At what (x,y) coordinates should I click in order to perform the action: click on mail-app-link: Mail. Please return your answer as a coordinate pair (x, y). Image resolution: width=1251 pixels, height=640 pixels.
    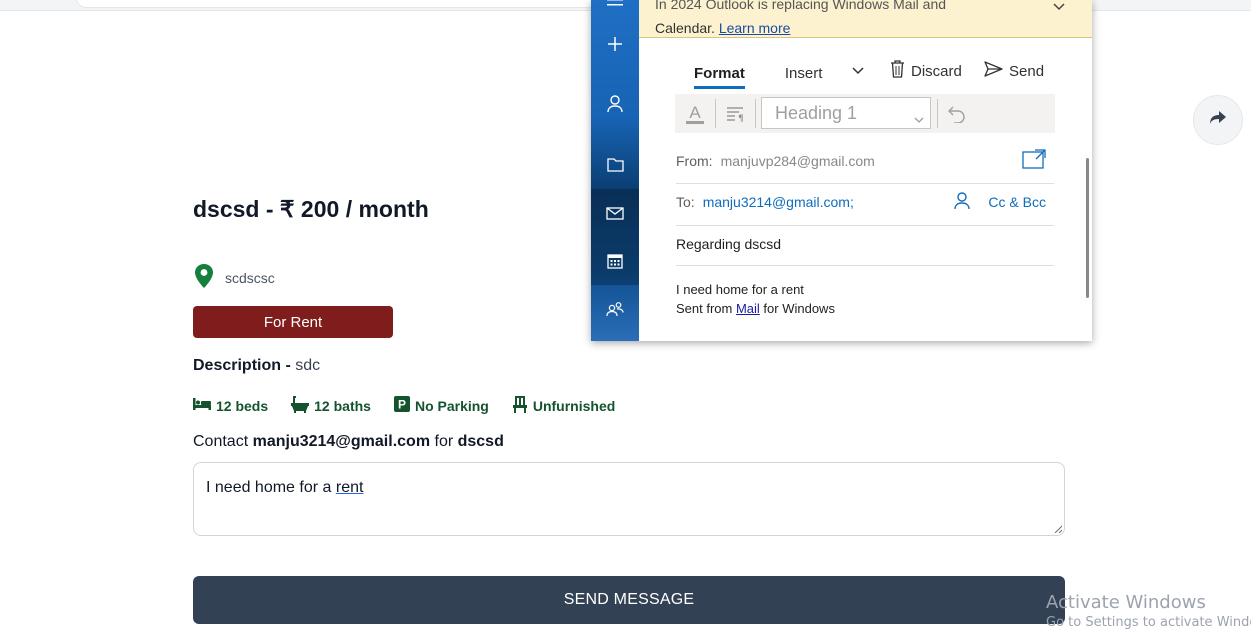
    Looking at the image, I should click on (748, 308).